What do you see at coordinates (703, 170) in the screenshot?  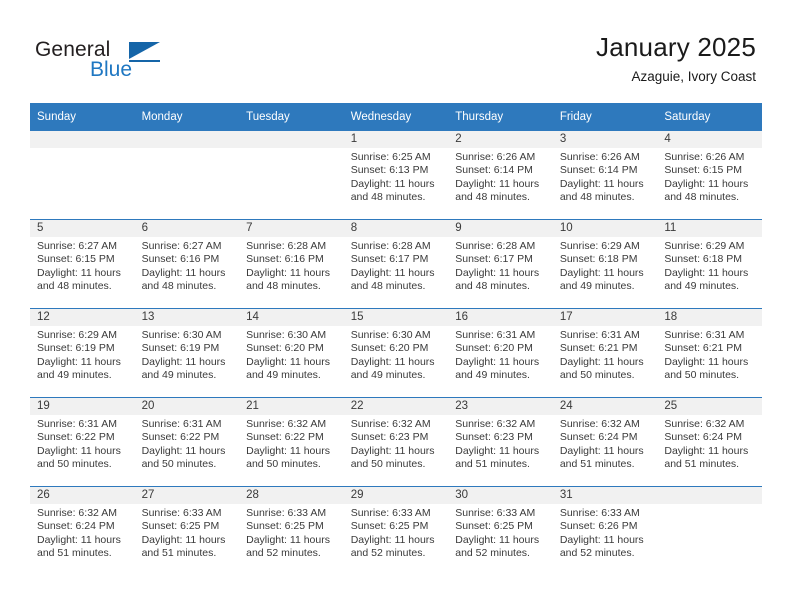 I see `sunset-time: Sunset: 6:15 PM` at bounding box center [703, 170].